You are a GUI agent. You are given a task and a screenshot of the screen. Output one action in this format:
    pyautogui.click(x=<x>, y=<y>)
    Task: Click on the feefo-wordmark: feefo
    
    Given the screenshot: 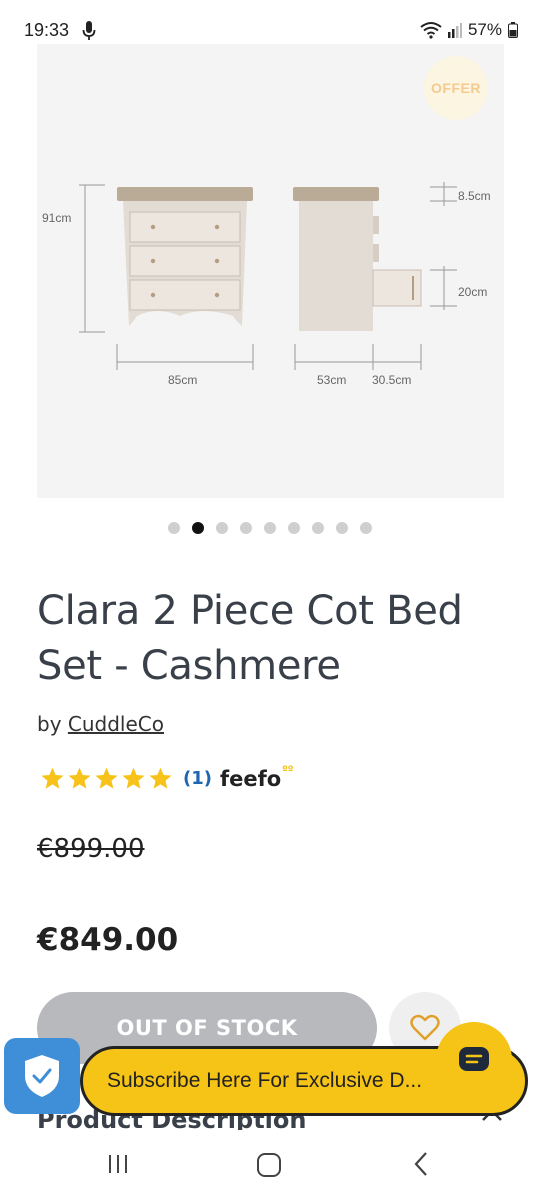 What is the action you would take?
    pyautogui.click(x=250, y=778)
    